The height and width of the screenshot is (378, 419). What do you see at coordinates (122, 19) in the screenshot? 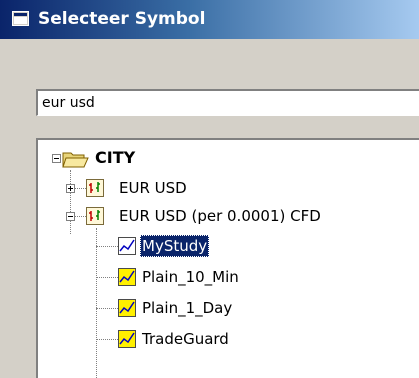
I see `window-title: Selecteer Symbol` at bounding box center [122, 19].